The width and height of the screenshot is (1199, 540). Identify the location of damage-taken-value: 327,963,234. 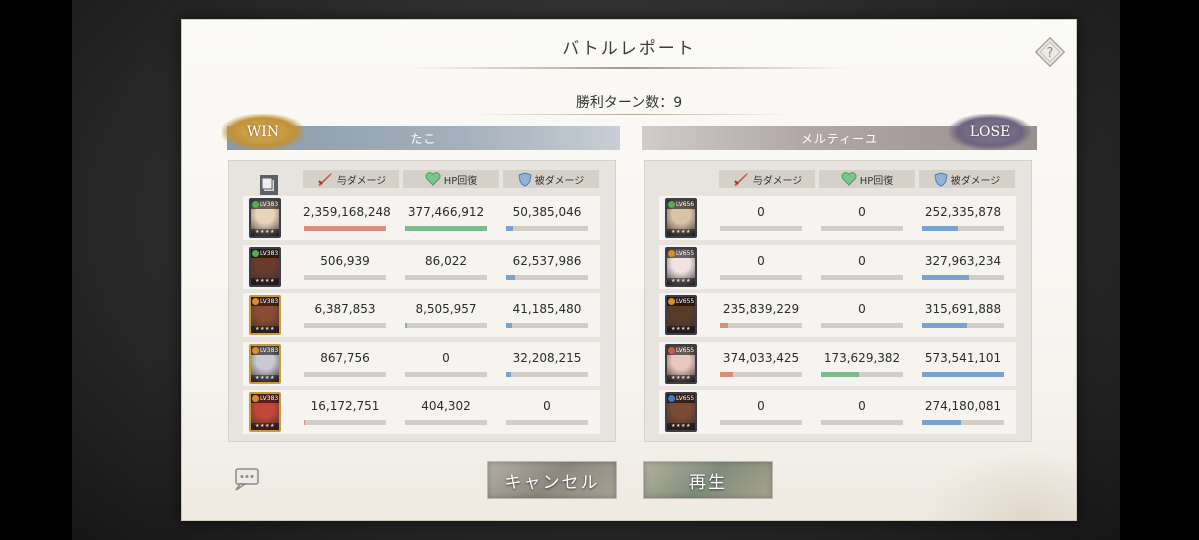
(963, 260).